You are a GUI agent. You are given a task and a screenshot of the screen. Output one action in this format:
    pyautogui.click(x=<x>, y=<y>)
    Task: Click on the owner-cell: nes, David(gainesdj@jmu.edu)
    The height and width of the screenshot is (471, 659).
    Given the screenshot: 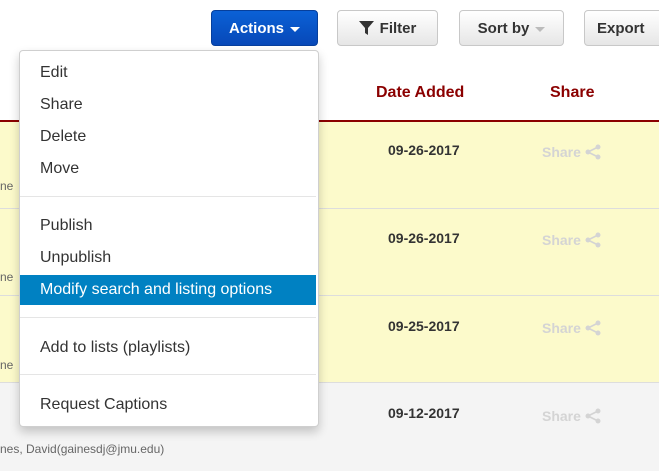 What is the action you would take?
    pyautogui.click(x=82, y=449)
    